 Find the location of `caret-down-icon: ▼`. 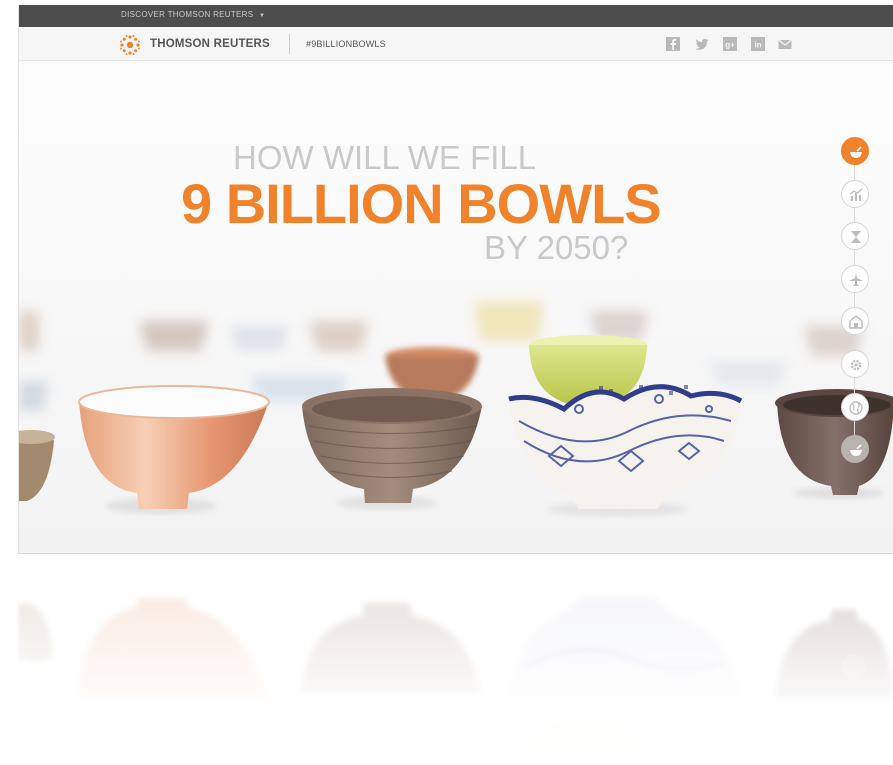

caret-down-icon: ▼ is located at coordinates (262, 16).